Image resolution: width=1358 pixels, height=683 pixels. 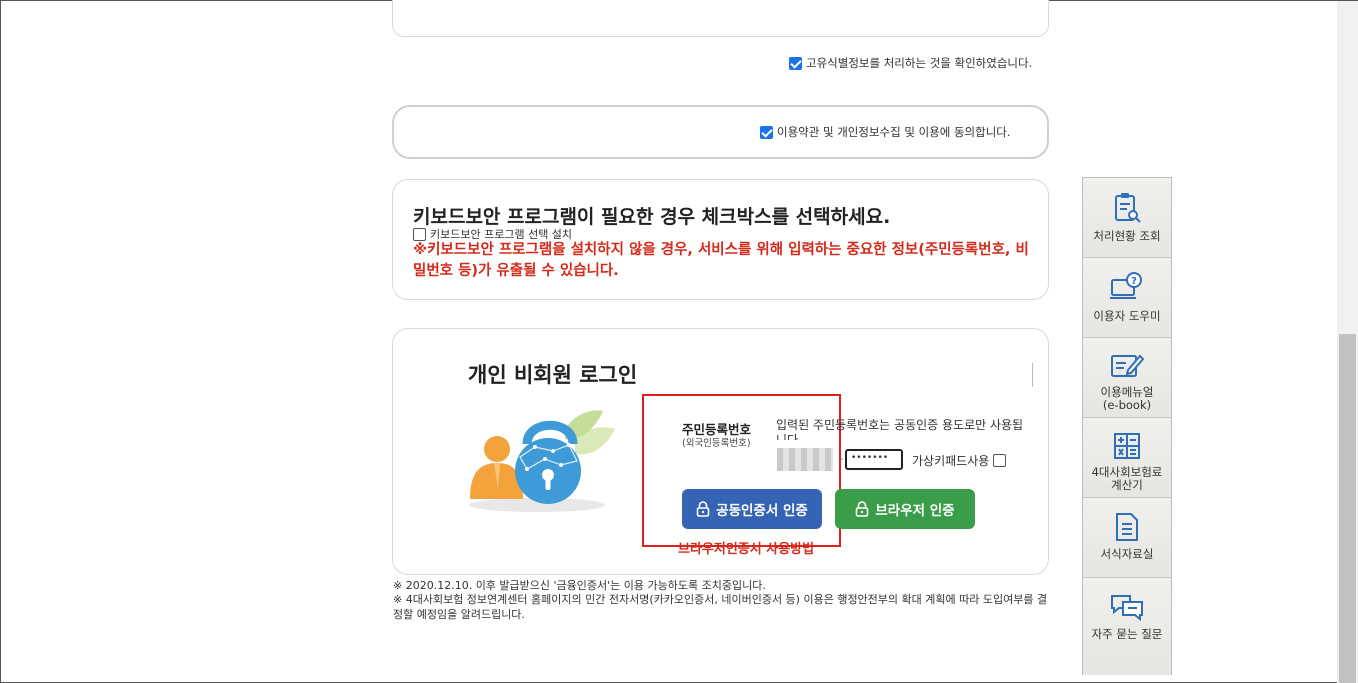 I want to click on unique-id-confirm: 고유식별정보를 처리하는 것을 확인하였습니다., so click(x=910, y=63).